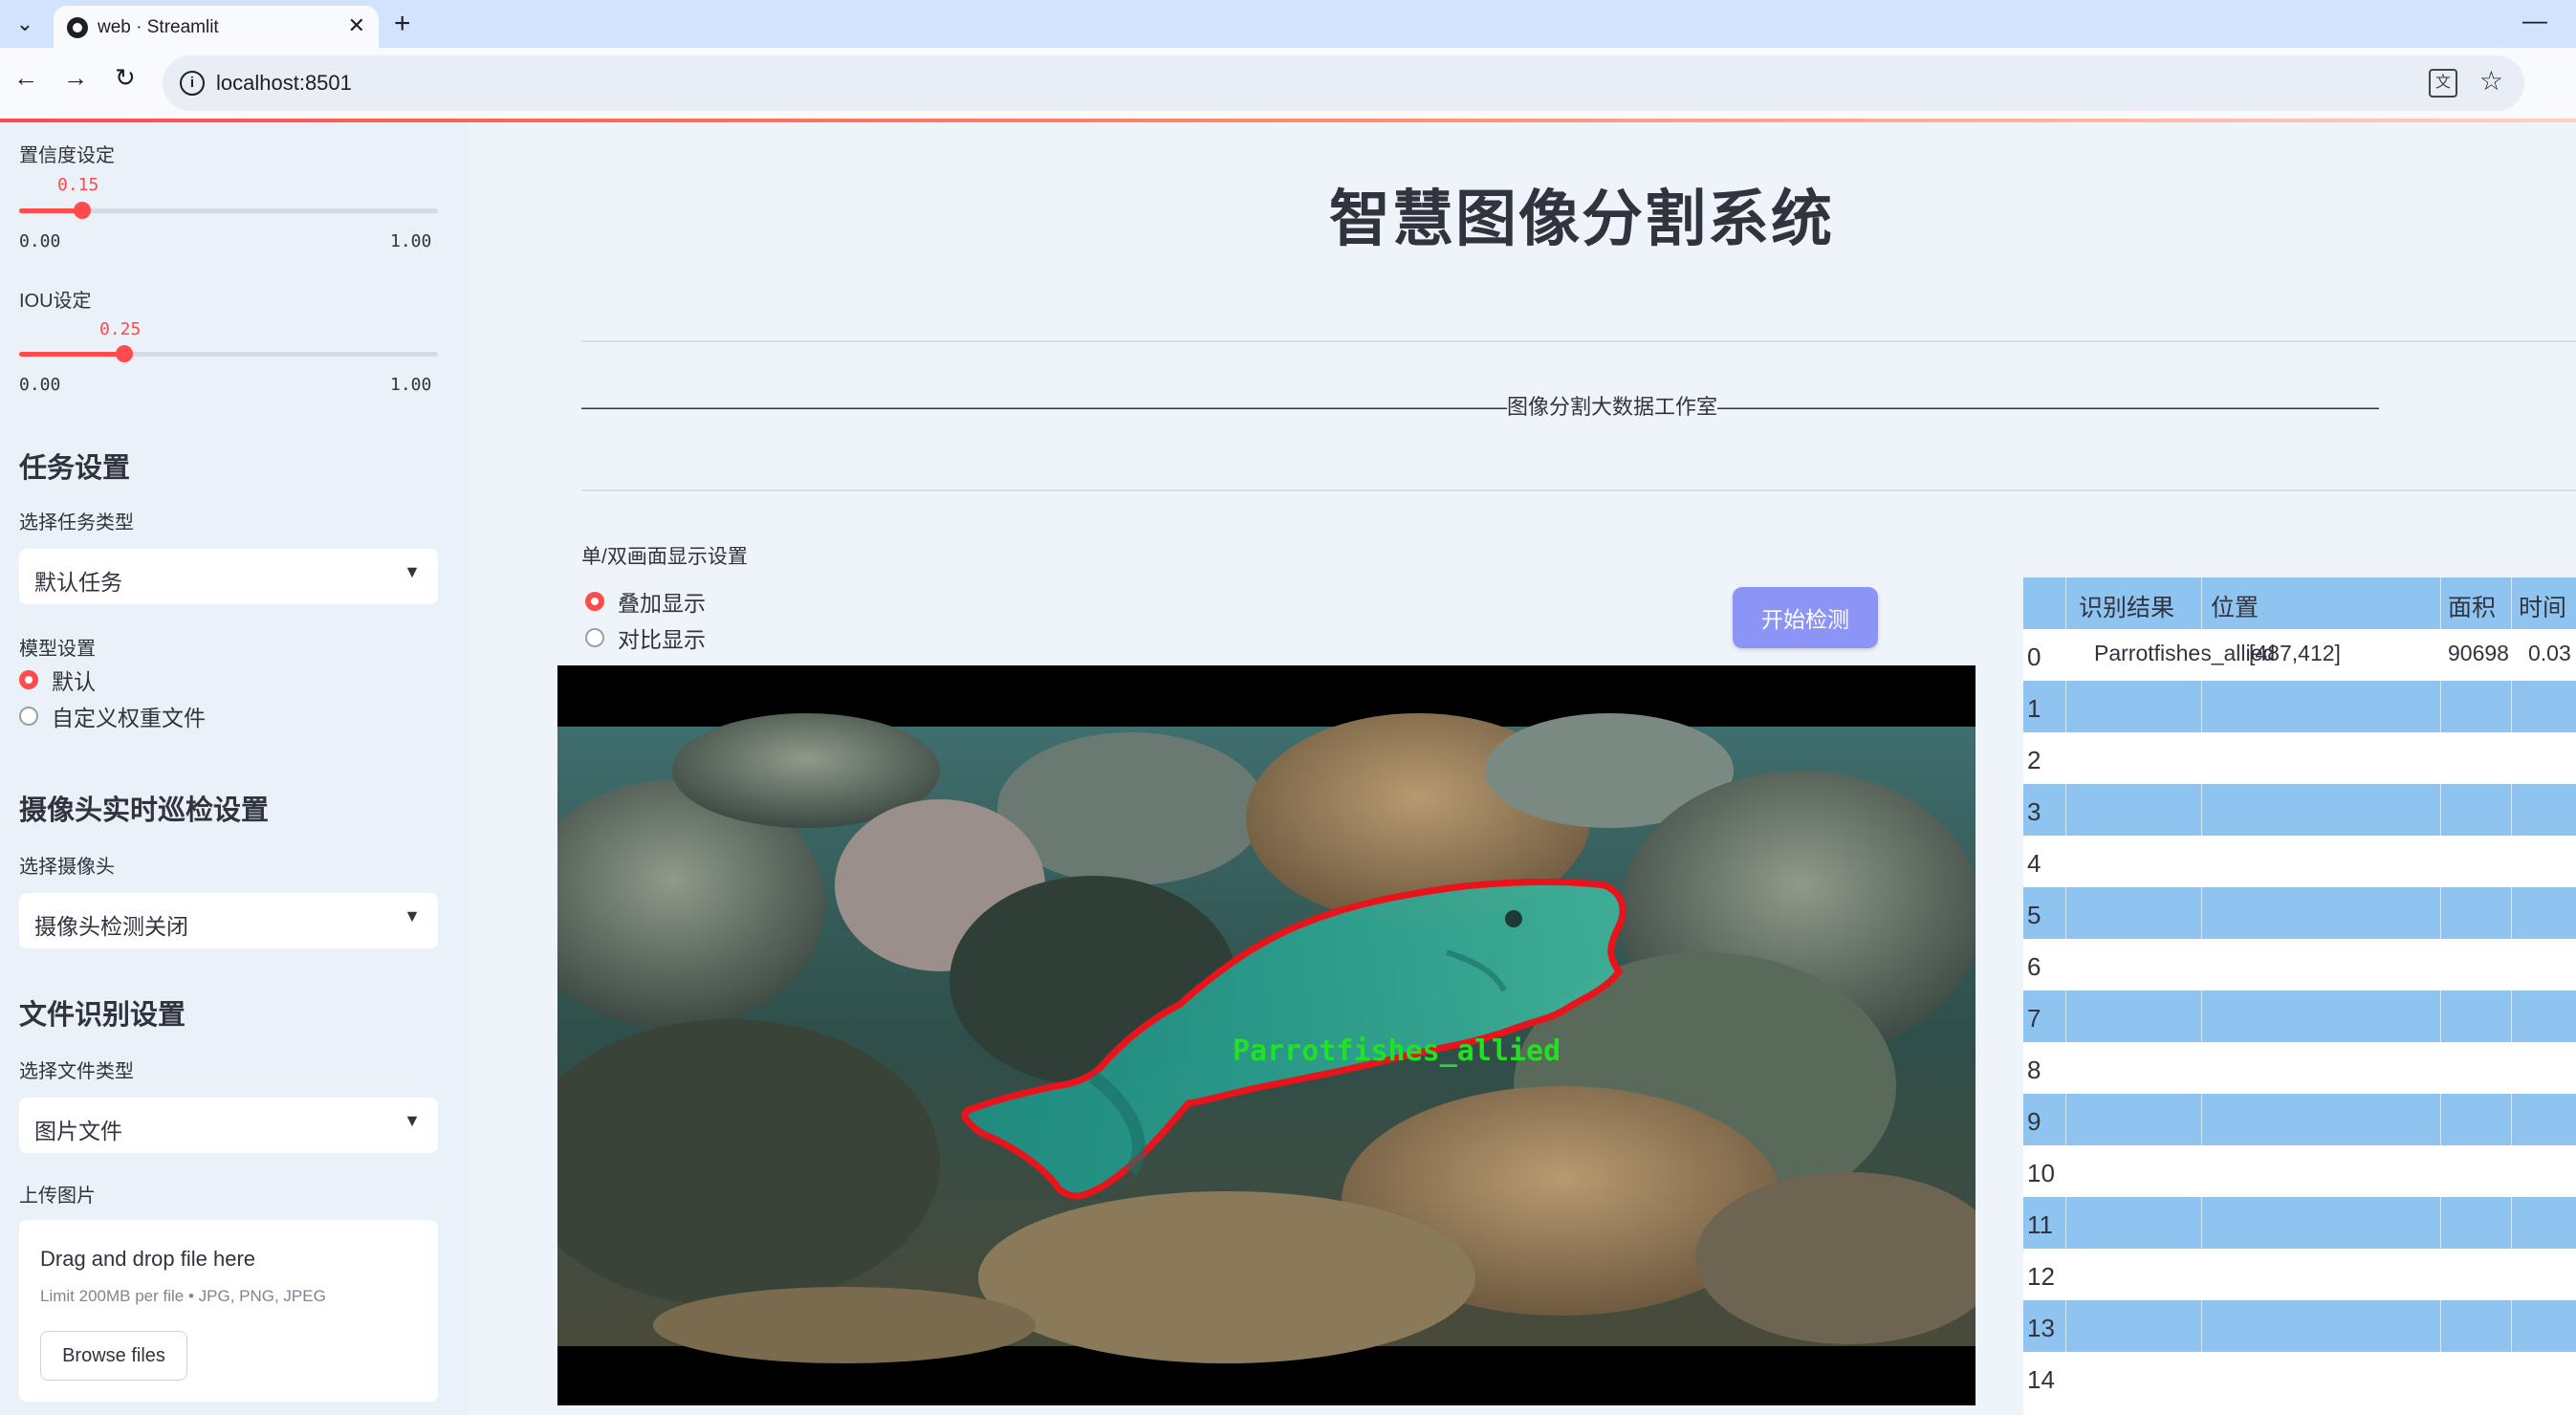  Describe the element at coordinates (411, 241) in the screenshot. I see `confidence-max: 1.00` at that location.